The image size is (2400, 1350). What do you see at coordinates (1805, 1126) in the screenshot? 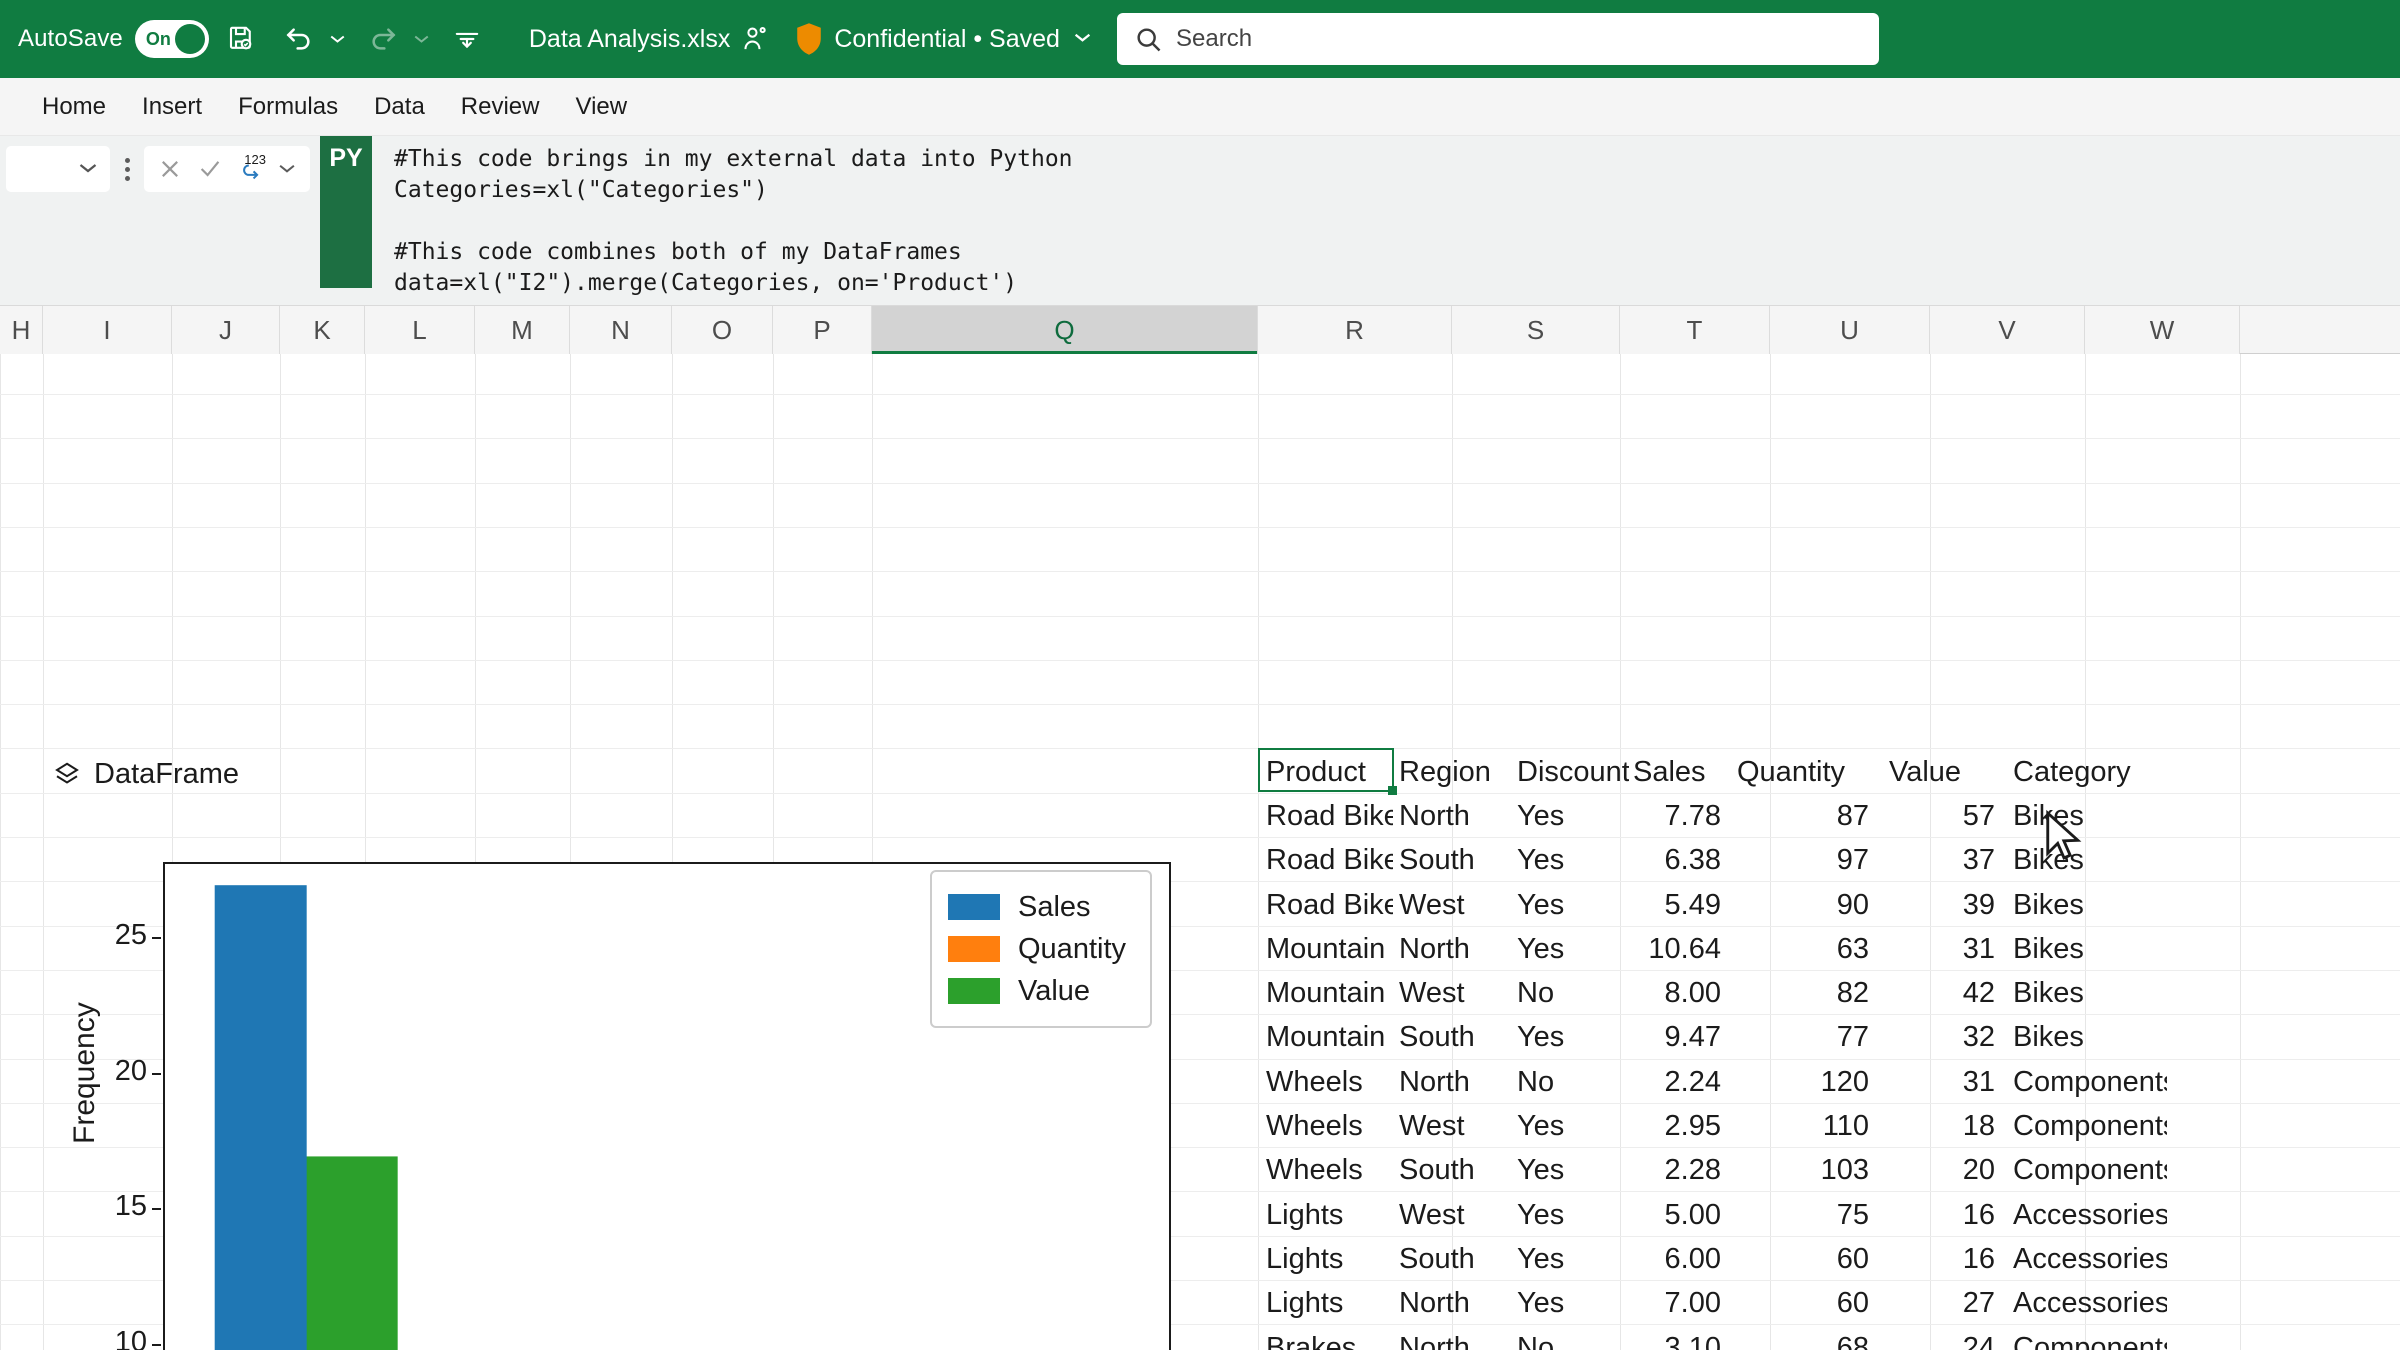
I see `table-cell: 110` at bounding box center [1805, 1126].